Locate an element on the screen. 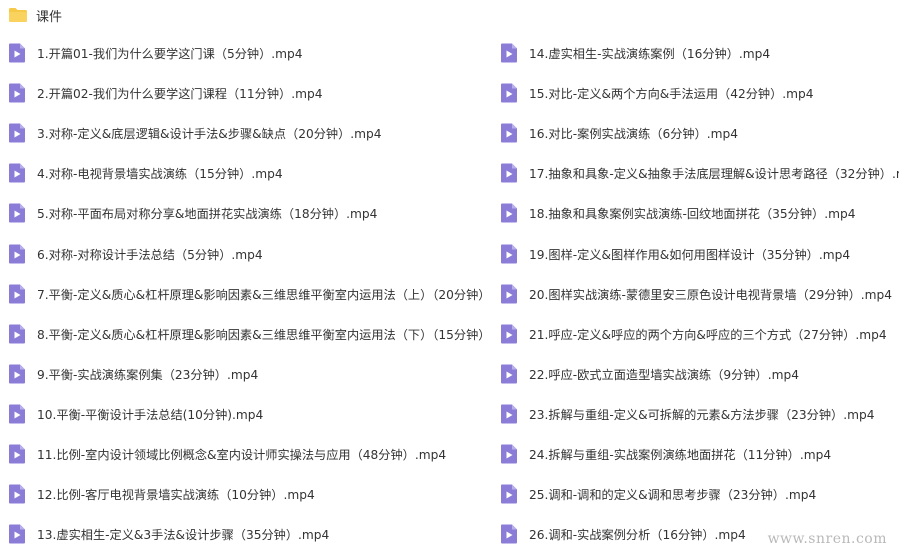 The width and height of the screenshot is (899, 551). file-name: 3.对称-定义&底层逻辑&设计手法&步骤&缺点（20分钟）.mp4 is located at coordinates (209, 134).